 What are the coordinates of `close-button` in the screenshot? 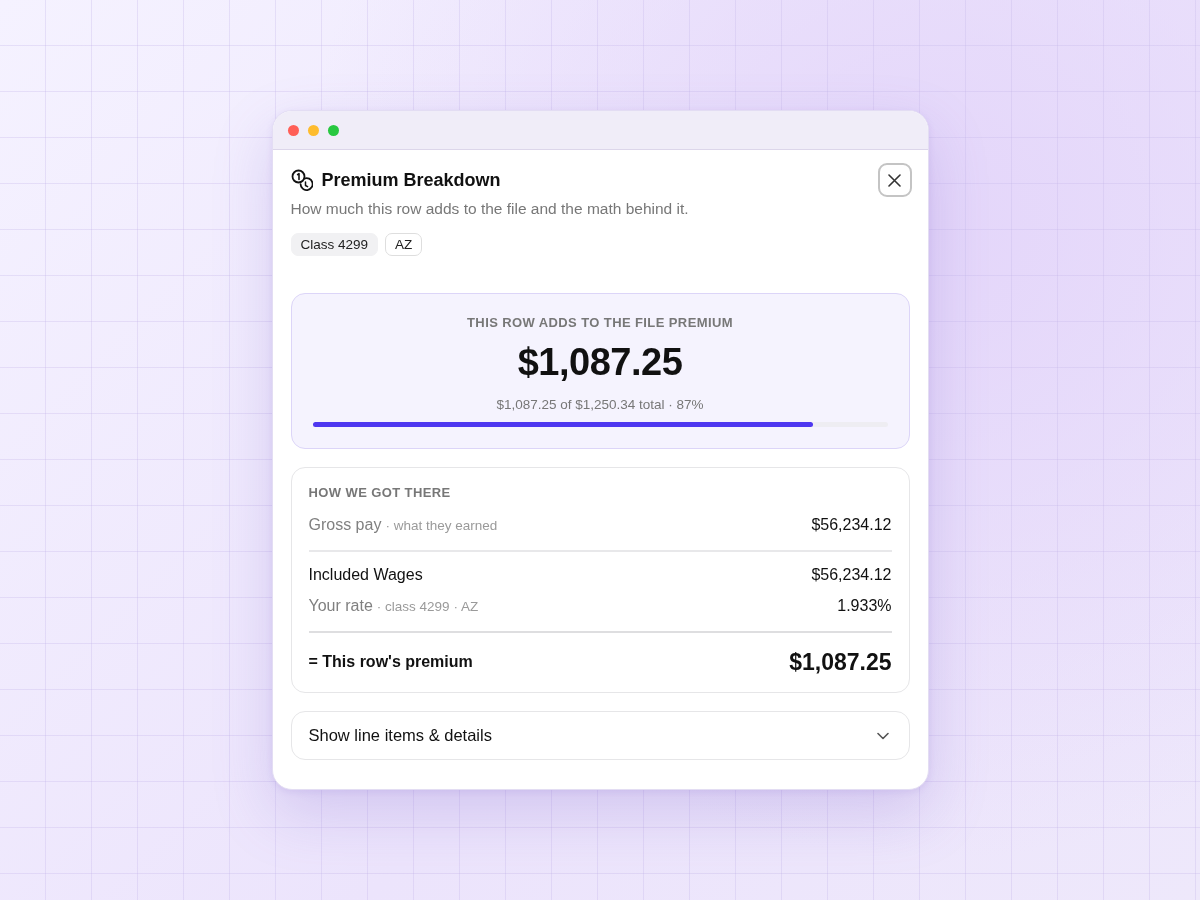 It's located at (894, 180).